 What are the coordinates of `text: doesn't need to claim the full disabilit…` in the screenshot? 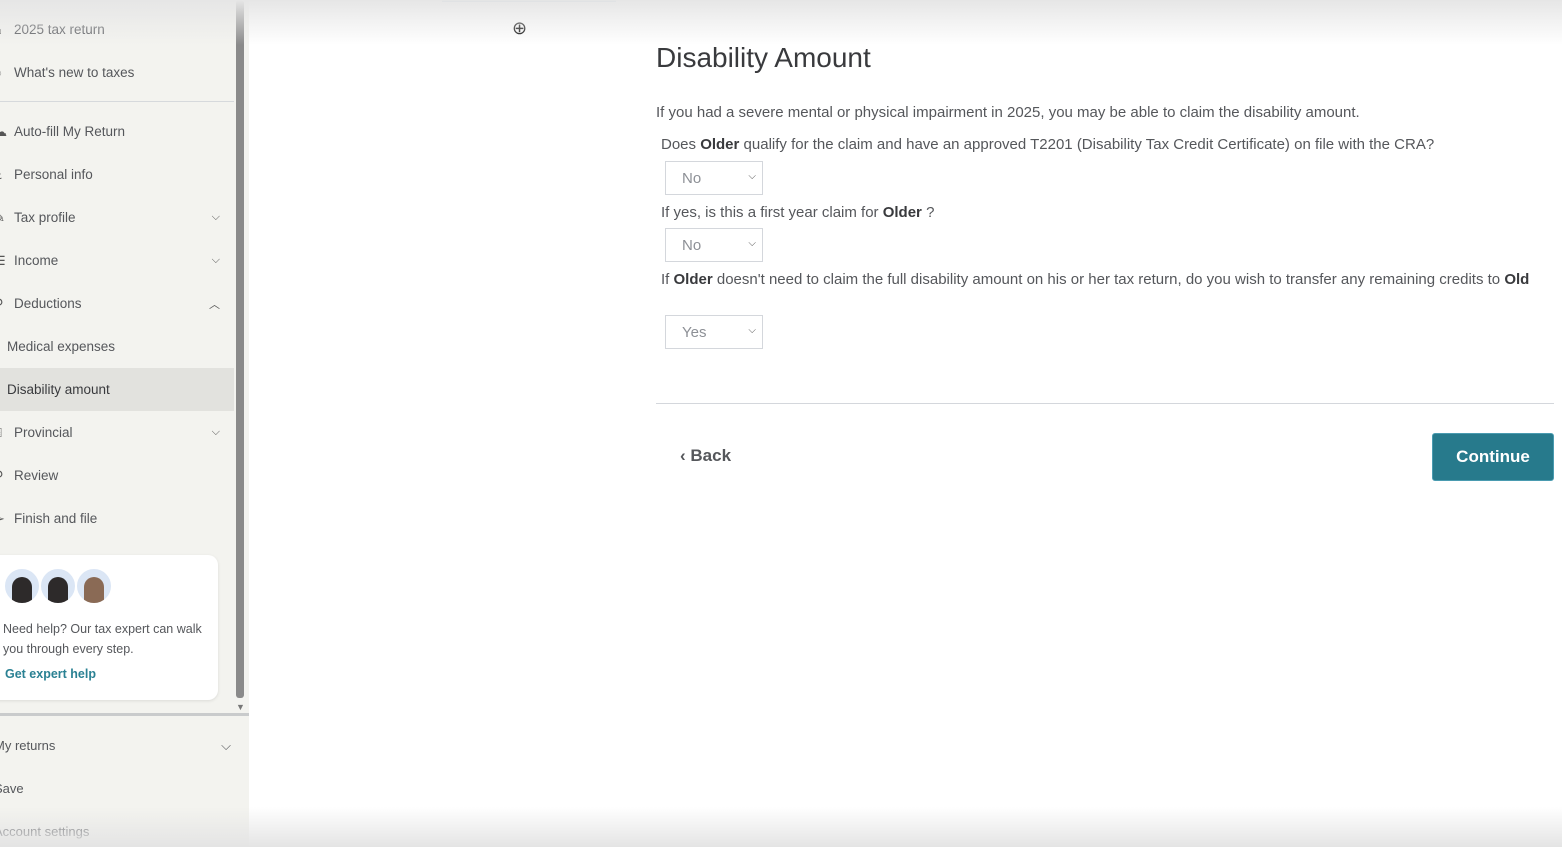 It's located at (1108, 279).